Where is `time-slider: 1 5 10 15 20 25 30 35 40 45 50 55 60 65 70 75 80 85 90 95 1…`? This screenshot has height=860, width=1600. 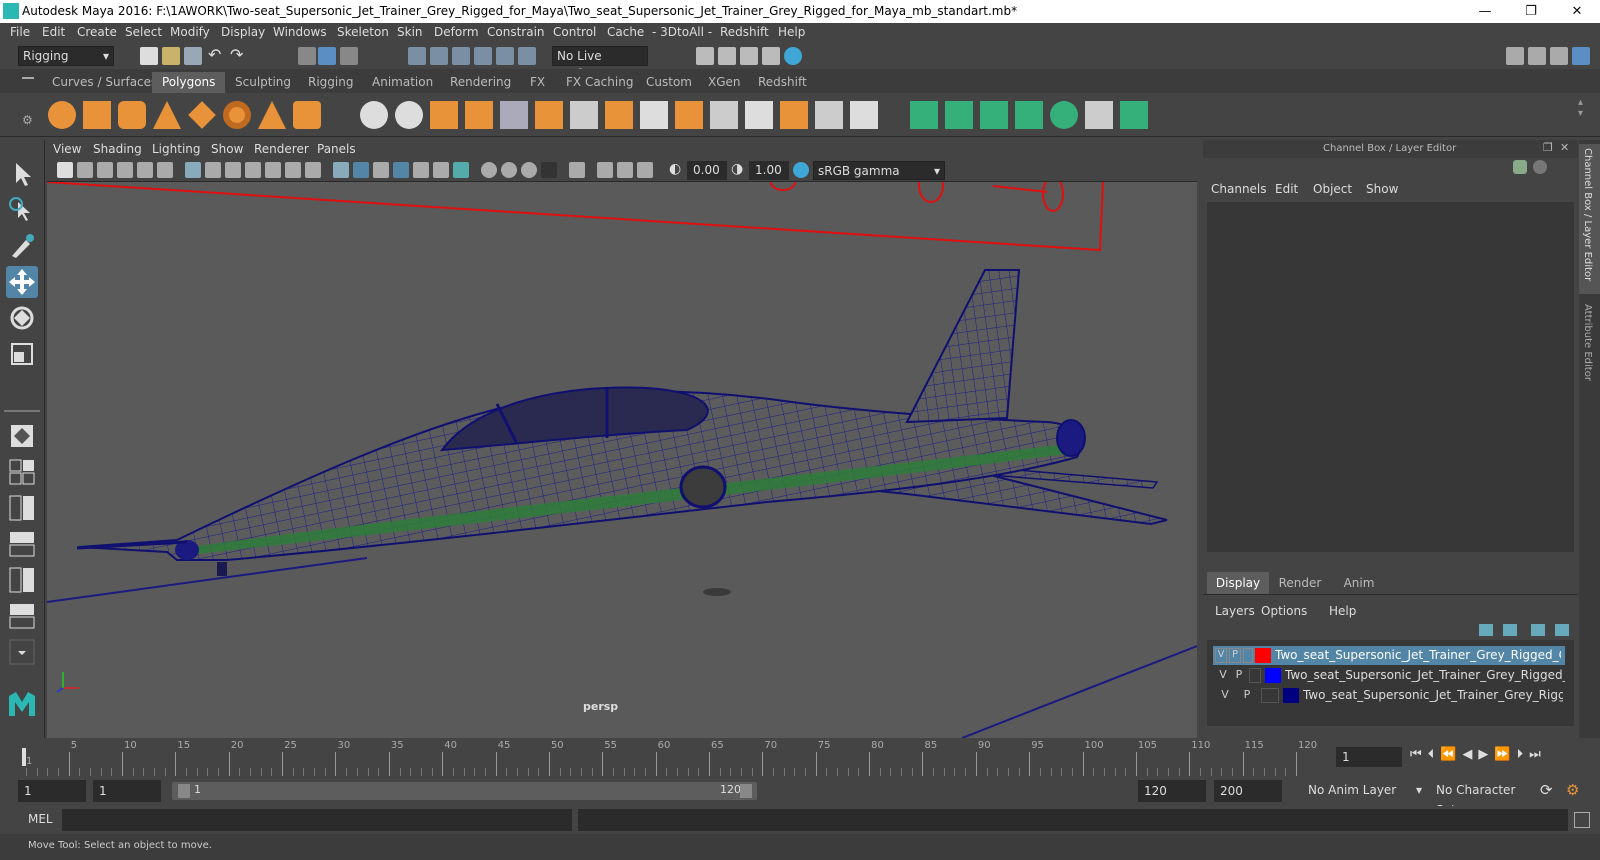
time-slider: 1 5 10 15 20 25 30 35 40 45 50 55 60 65 70 75 80 85 90 95 1… is located at coordinates (800, 757).